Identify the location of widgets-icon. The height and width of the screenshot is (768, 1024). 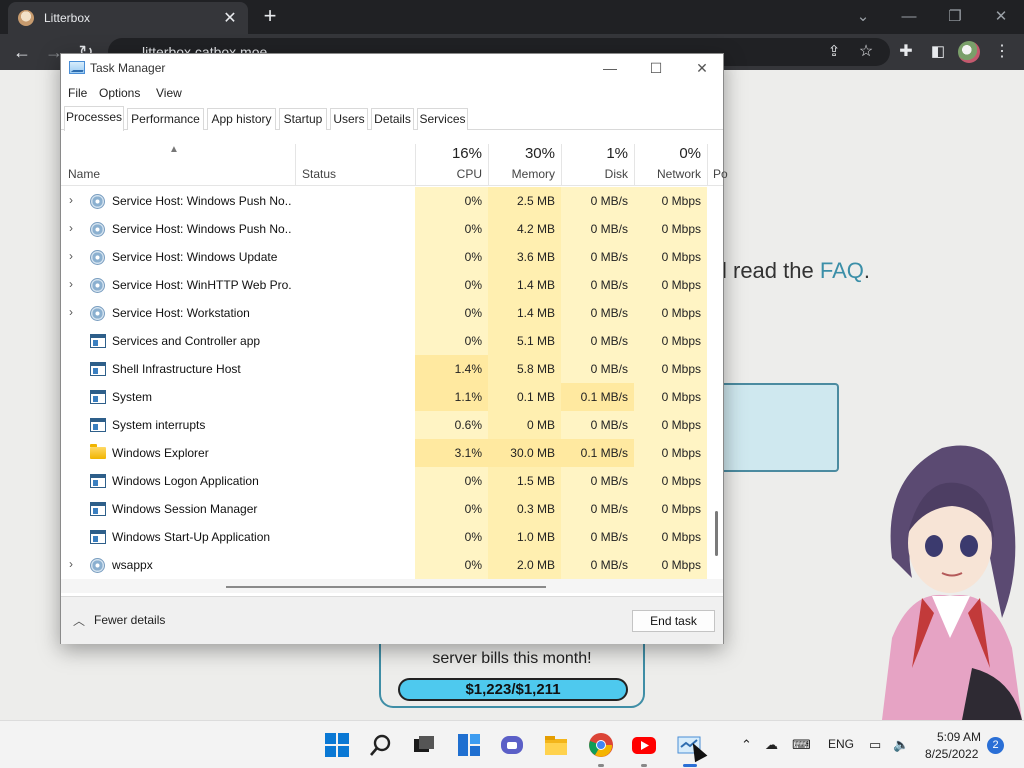
(469, 745).